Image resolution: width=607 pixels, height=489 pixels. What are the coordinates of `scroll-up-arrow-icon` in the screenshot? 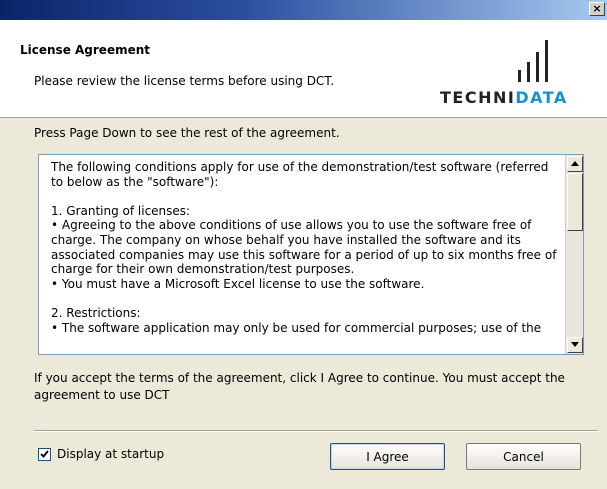 It's located at (575, 163).